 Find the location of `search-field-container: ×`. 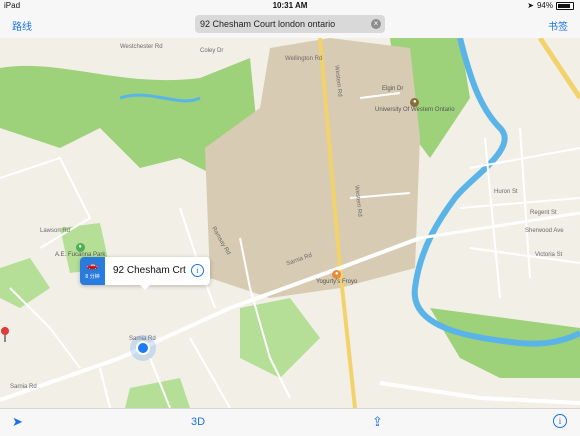

search-field-container: × is located at coordinates (290, 24).